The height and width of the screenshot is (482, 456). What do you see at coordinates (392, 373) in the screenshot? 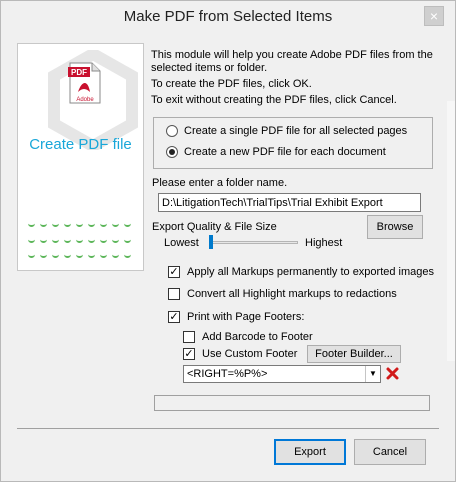
I see `delete-icon` at bounding box center [392, 373].